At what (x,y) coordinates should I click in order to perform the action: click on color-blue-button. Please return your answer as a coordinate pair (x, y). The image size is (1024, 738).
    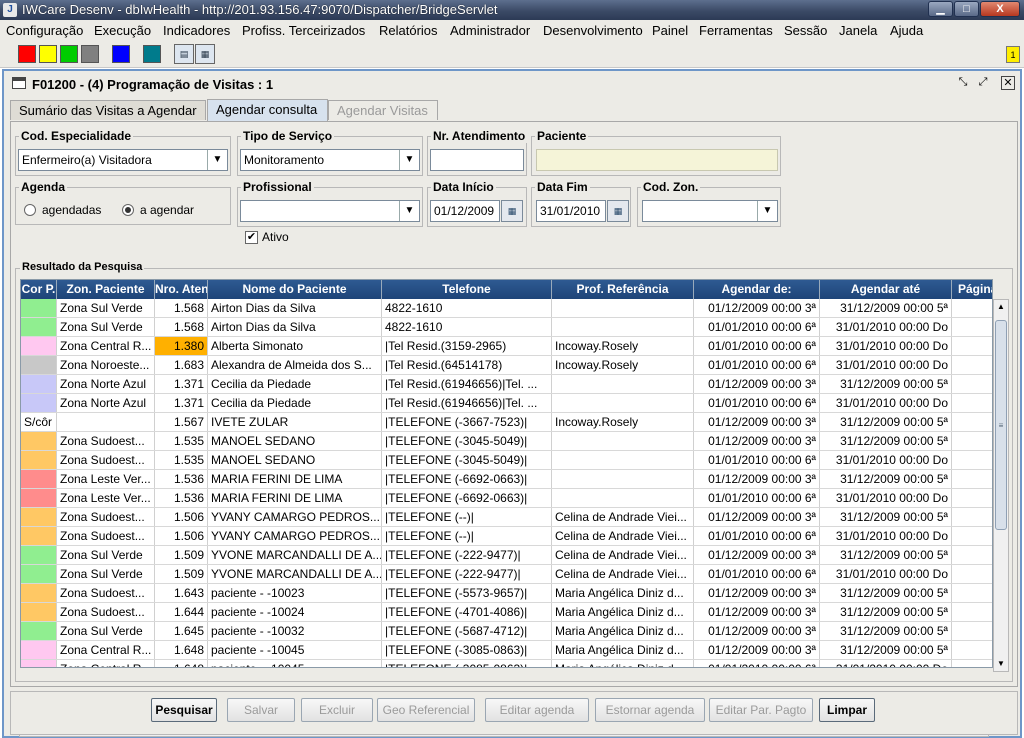
    Looking at the image, I should click on (121, 54).